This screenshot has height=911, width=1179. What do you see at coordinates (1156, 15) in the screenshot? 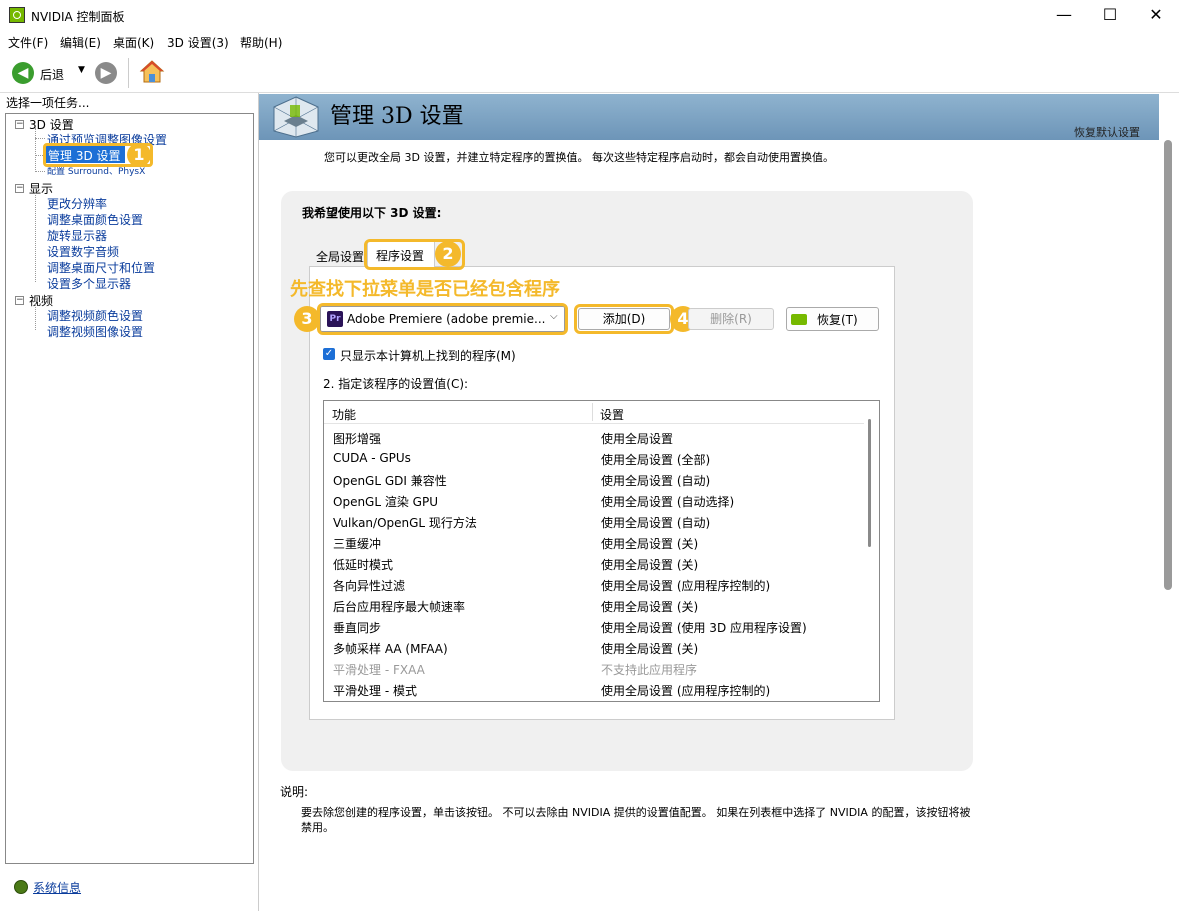
I see `close-button: ✕` at bounding box center [1156, 15].